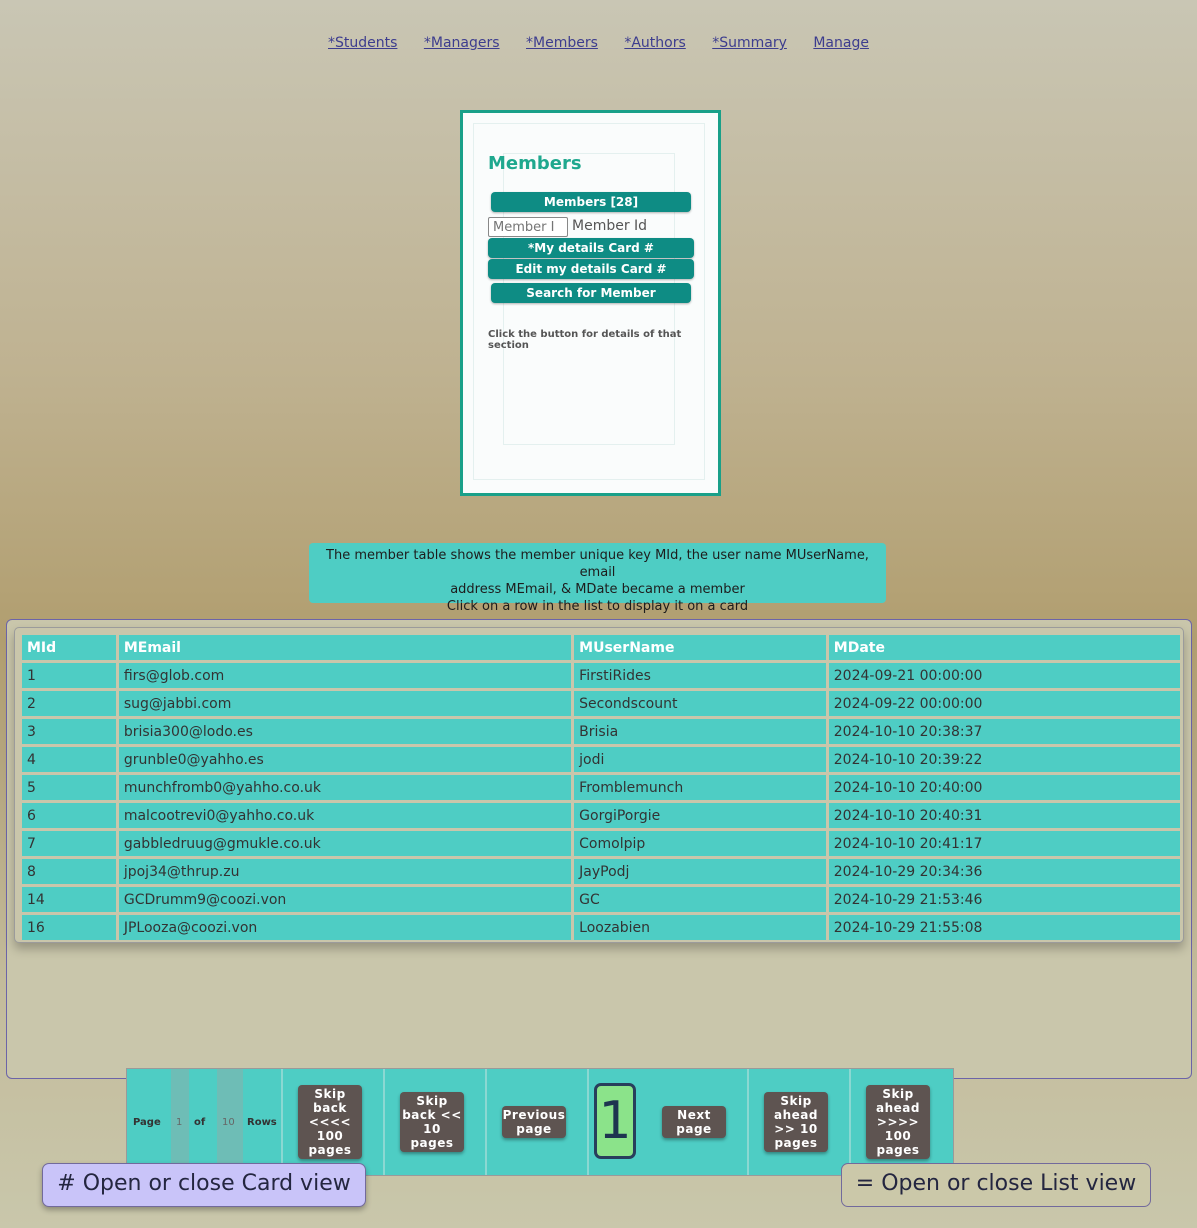  I want to click on toggle-card-view-button: # Open or close Card view, so click(204, 1185).